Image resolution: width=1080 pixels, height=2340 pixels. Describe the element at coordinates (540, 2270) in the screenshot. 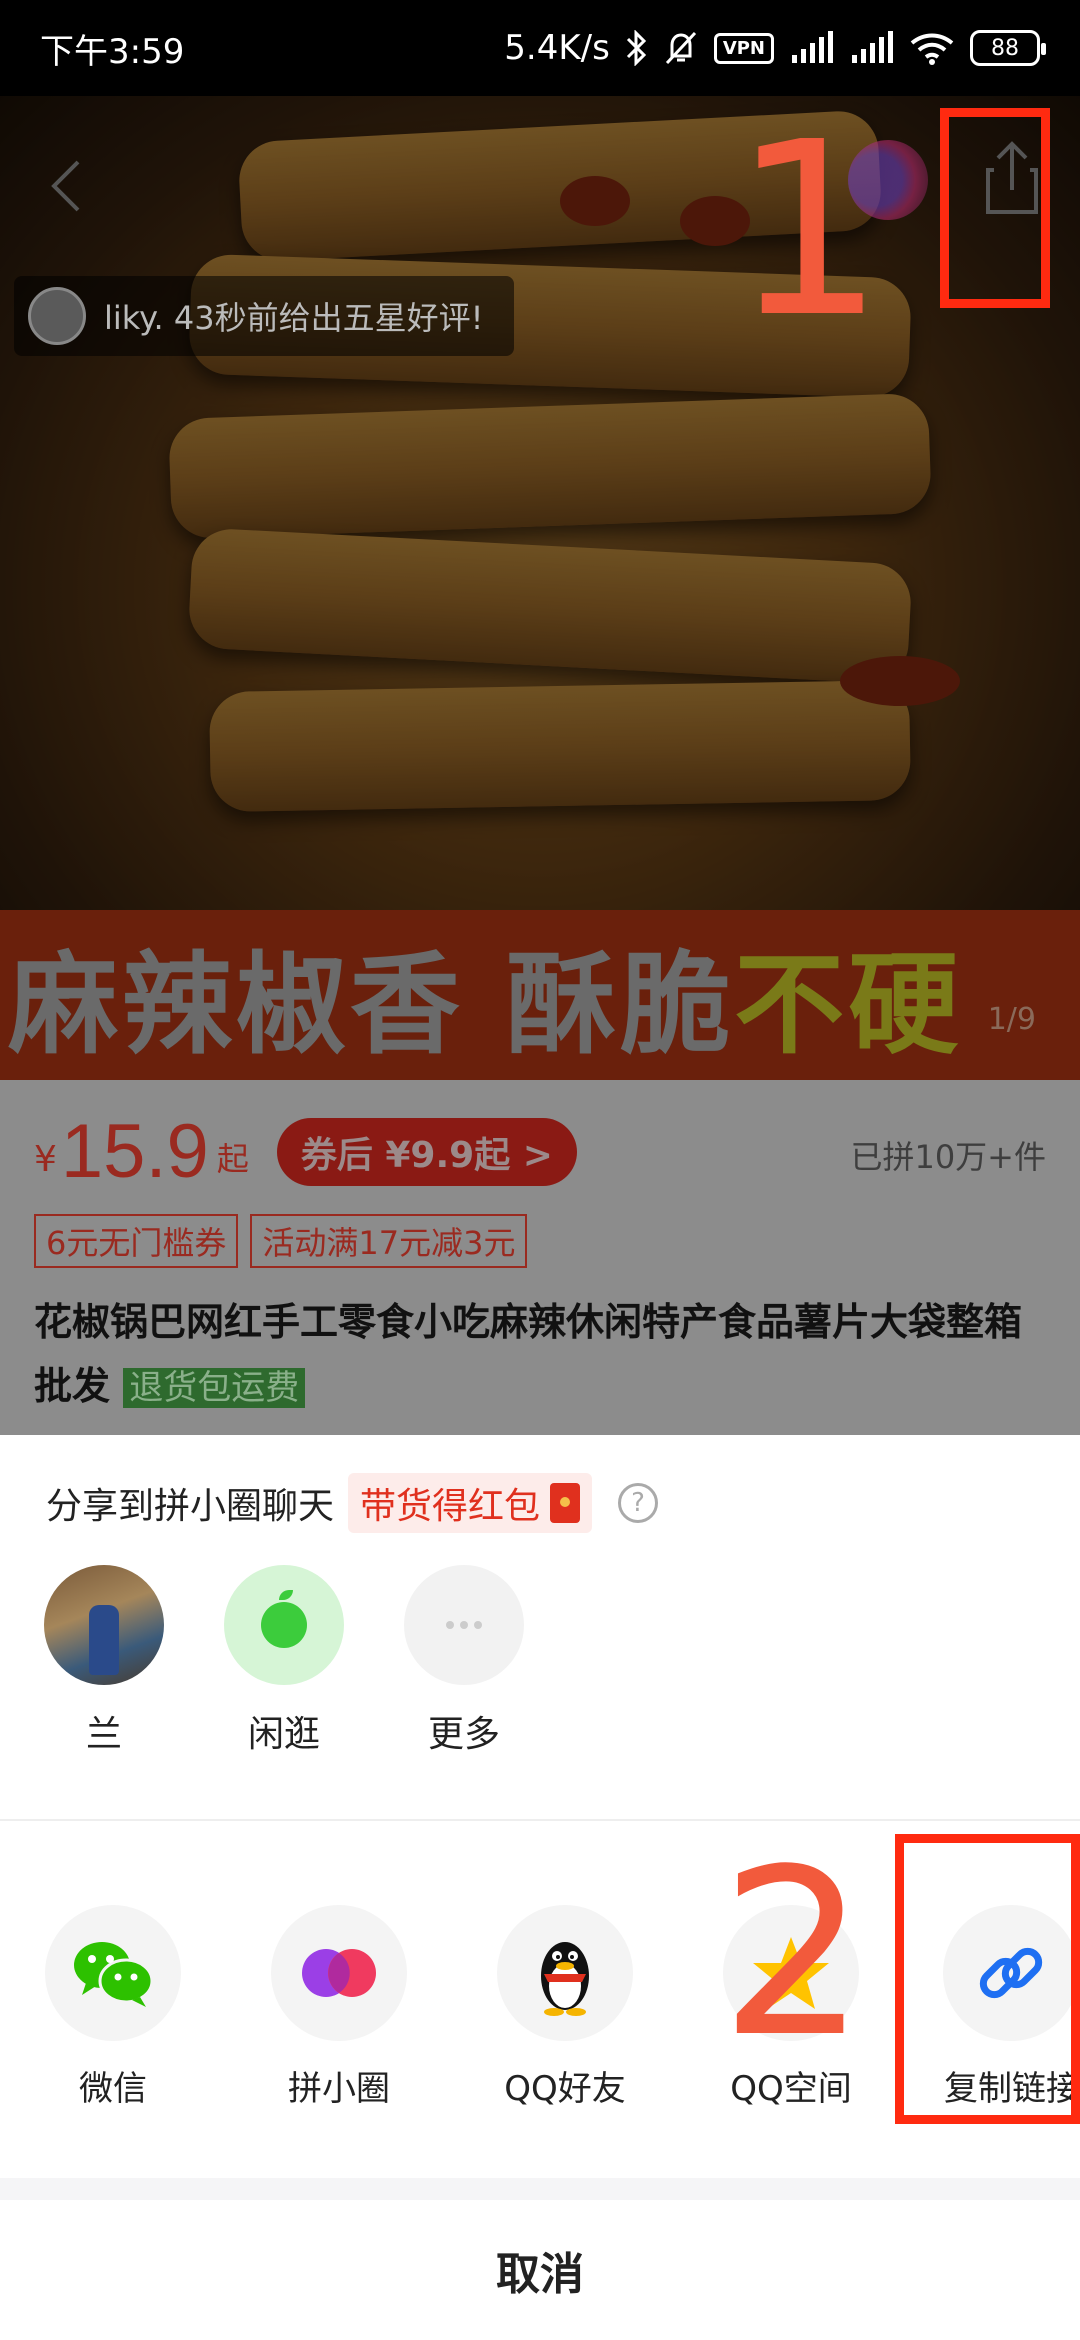

I see `cancel-button: 取消` at that location.